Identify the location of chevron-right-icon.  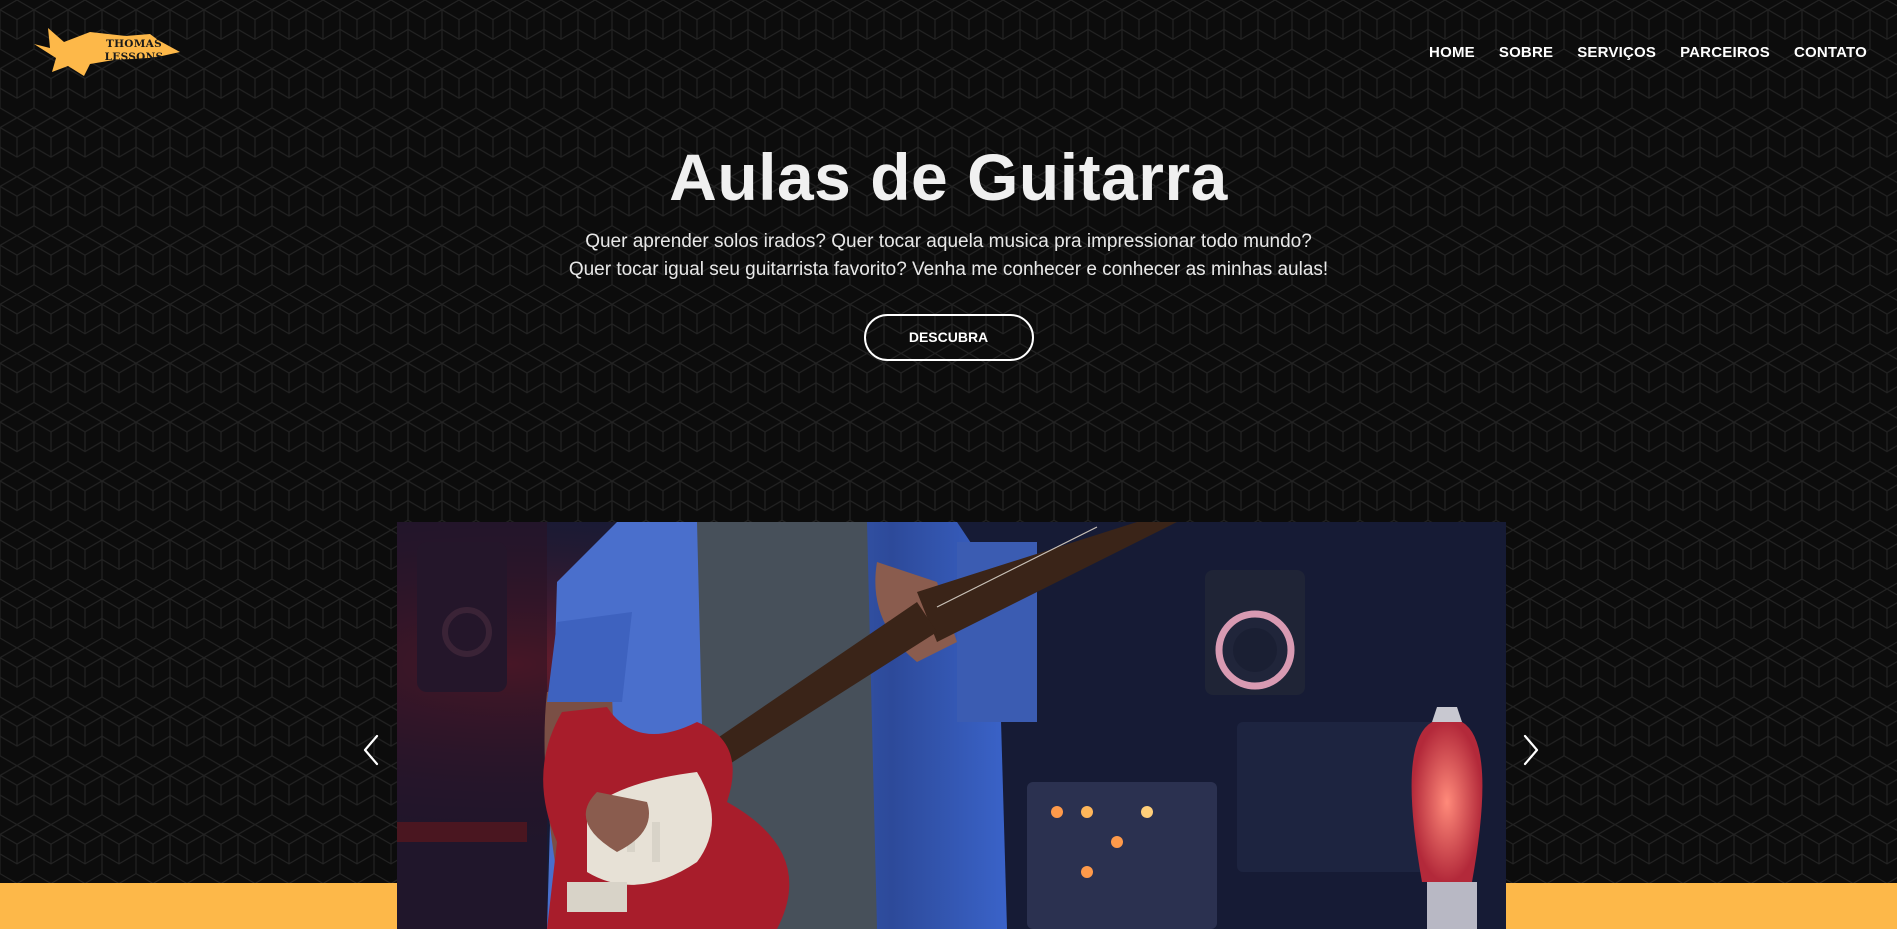
(1531, 750).